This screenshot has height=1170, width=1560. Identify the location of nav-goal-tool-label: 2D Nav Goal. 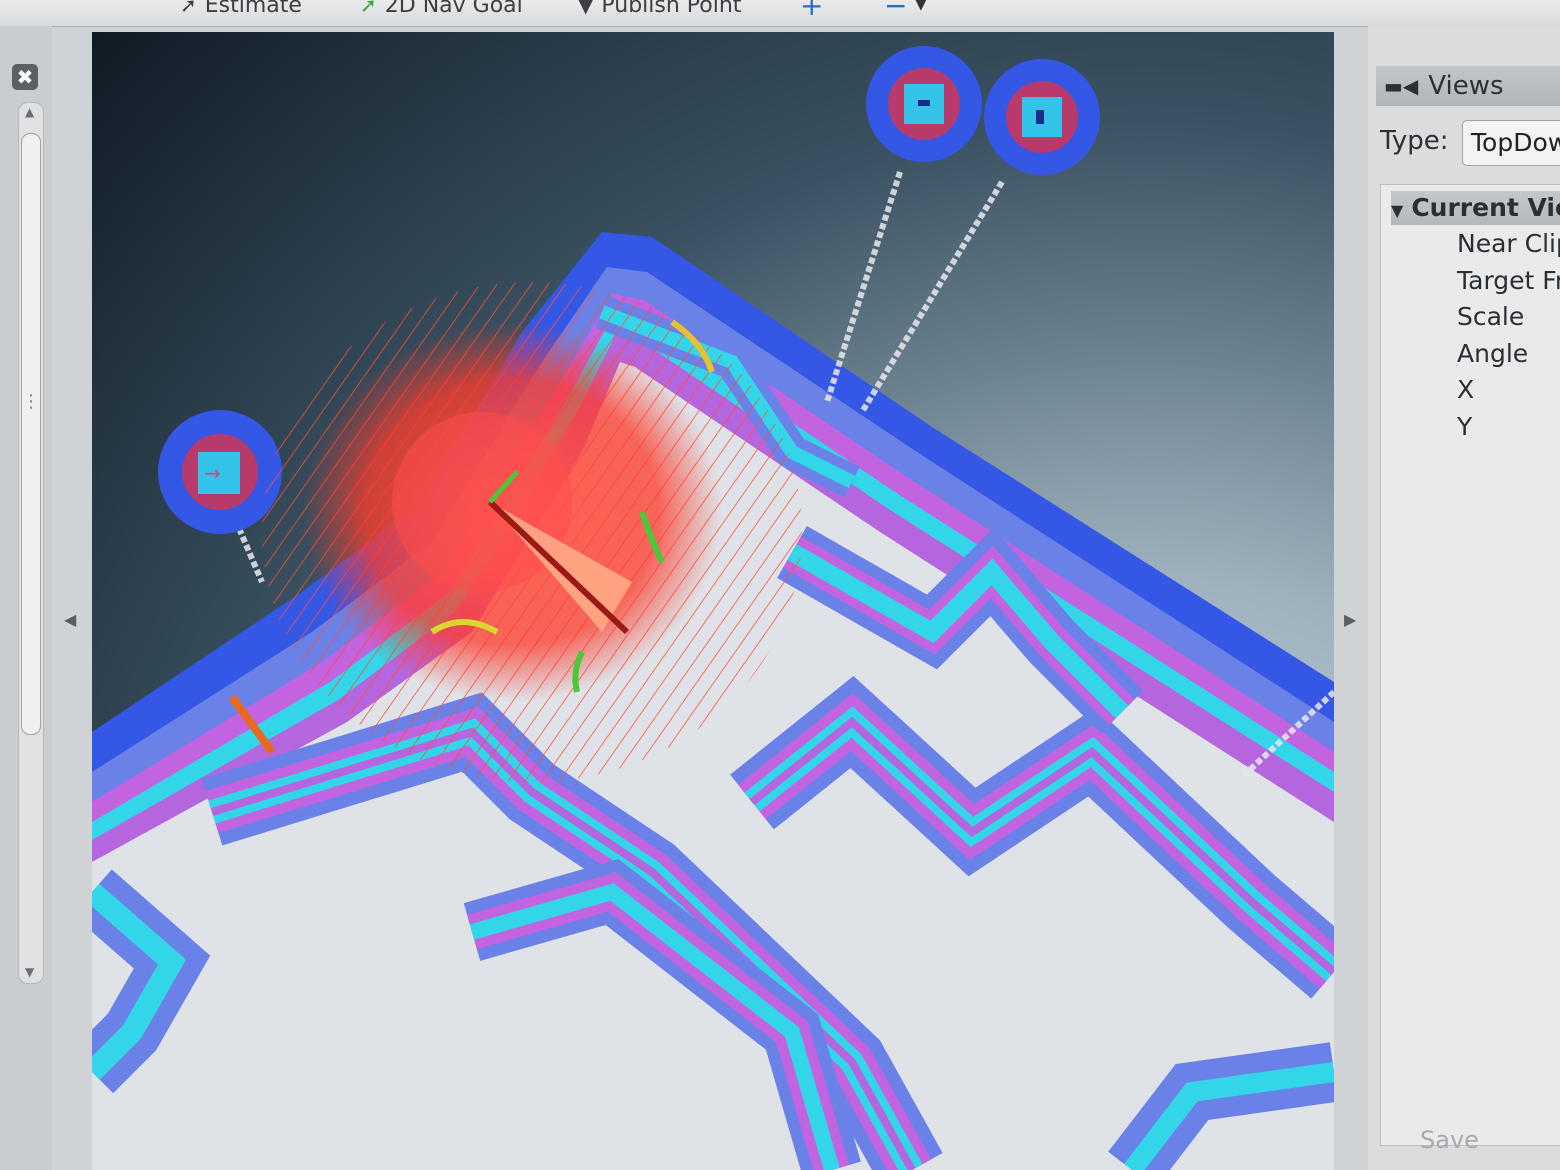
(453, 9).